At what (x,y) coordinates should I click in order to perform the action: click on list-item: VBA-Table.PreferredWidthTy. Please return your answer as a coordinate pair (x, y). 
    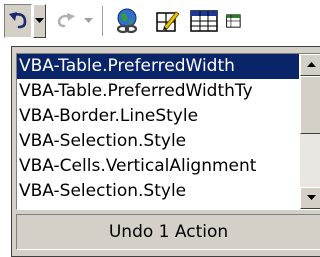
    Looking at the image, I should click on (158, 91).